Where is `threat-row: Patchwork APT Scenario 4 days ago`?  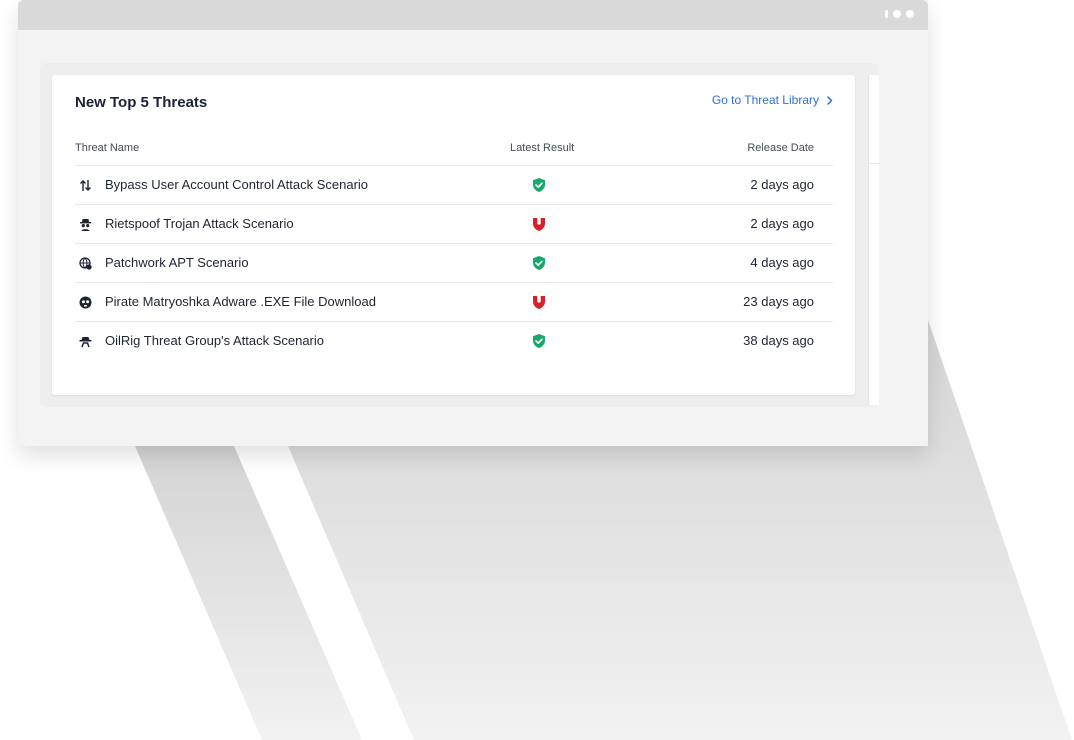
threat-row: Patchwork APT Scenario 4 days ago is located at coordinates (454, 263).